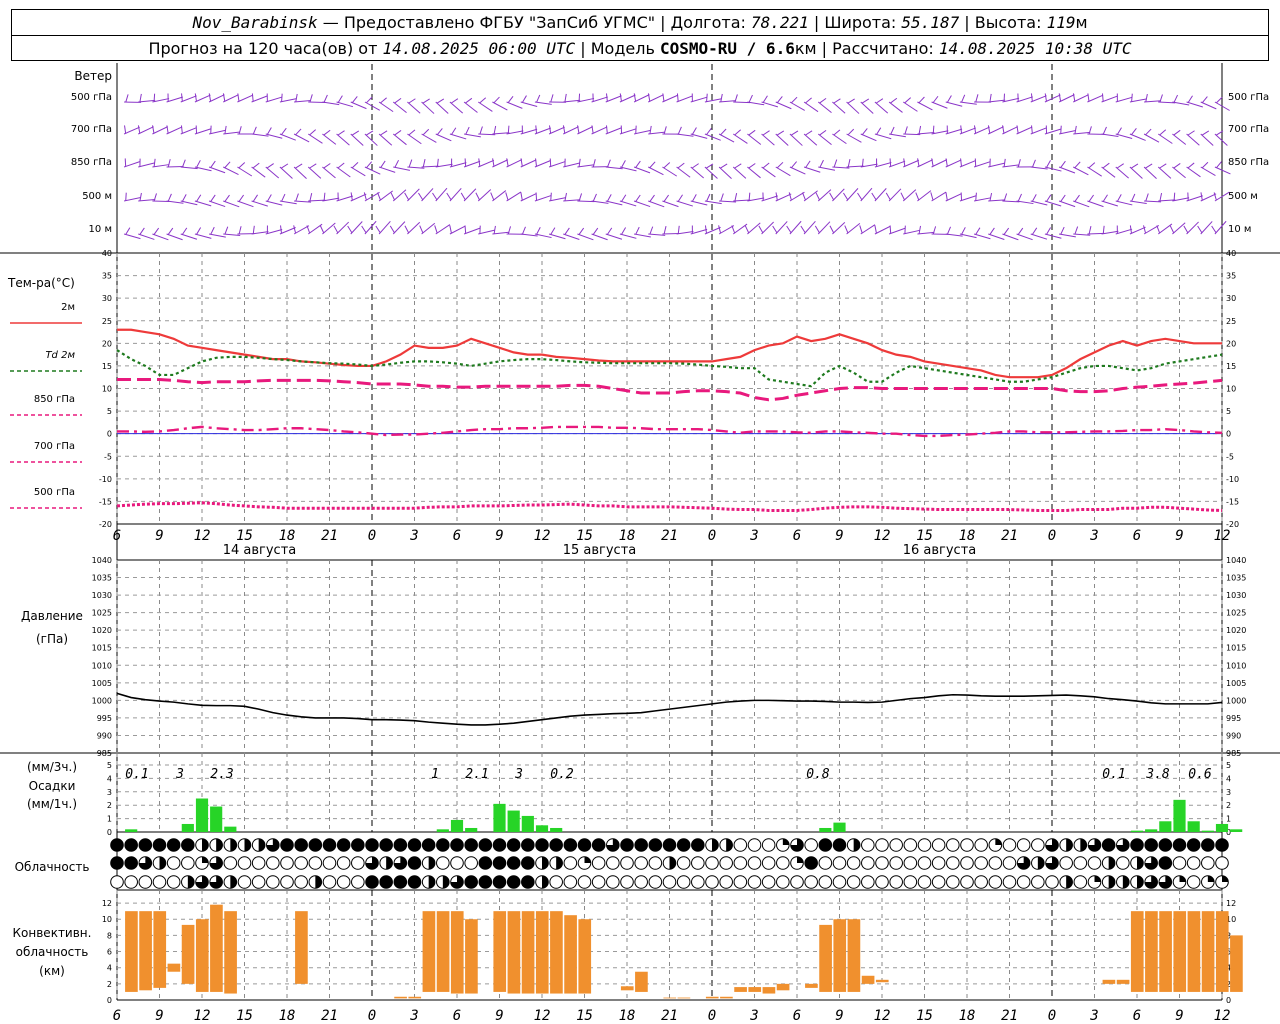 The image size is (1280, 1024). Describe the element at coordinates (107, 276) in the screenshot. I see `temp-tick-left: 35` at that location.